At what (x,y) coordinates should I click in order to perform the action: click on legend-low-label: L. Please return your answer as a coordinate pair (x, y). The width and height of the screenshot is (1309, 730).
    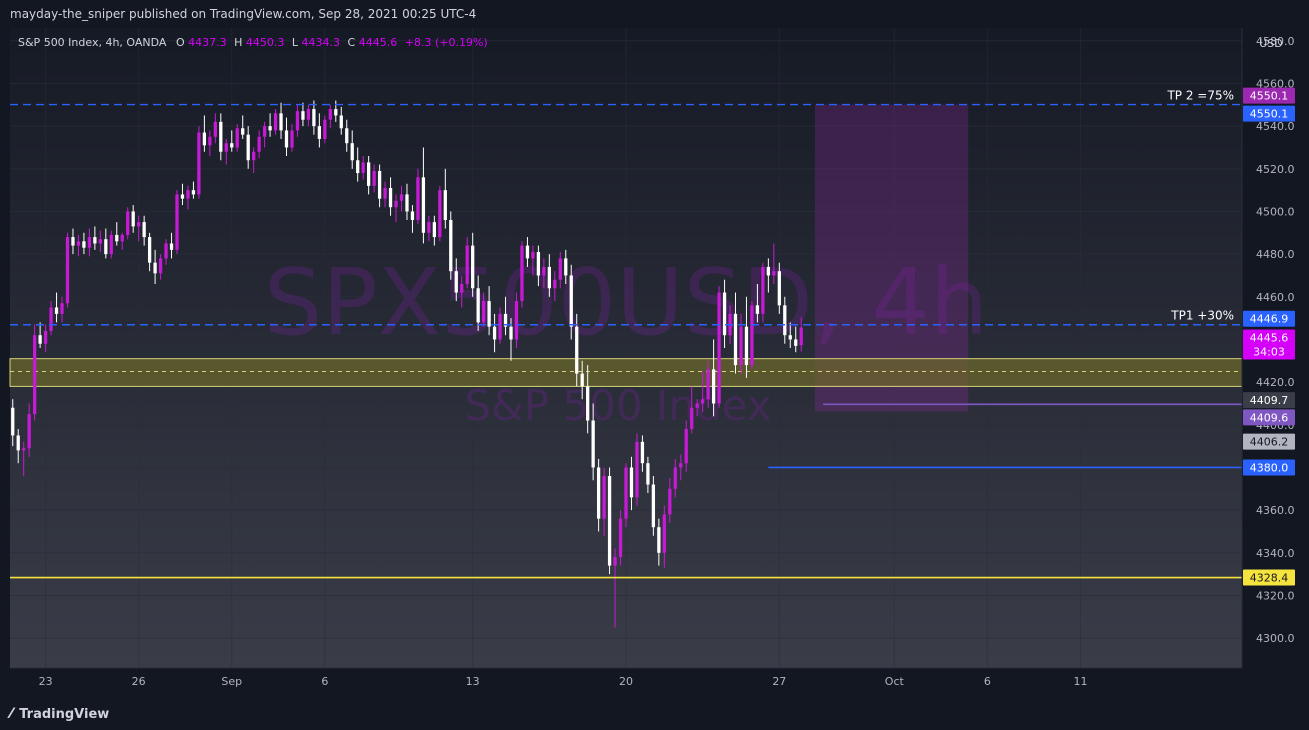
    Looking at the image, I should click on (295, 42).